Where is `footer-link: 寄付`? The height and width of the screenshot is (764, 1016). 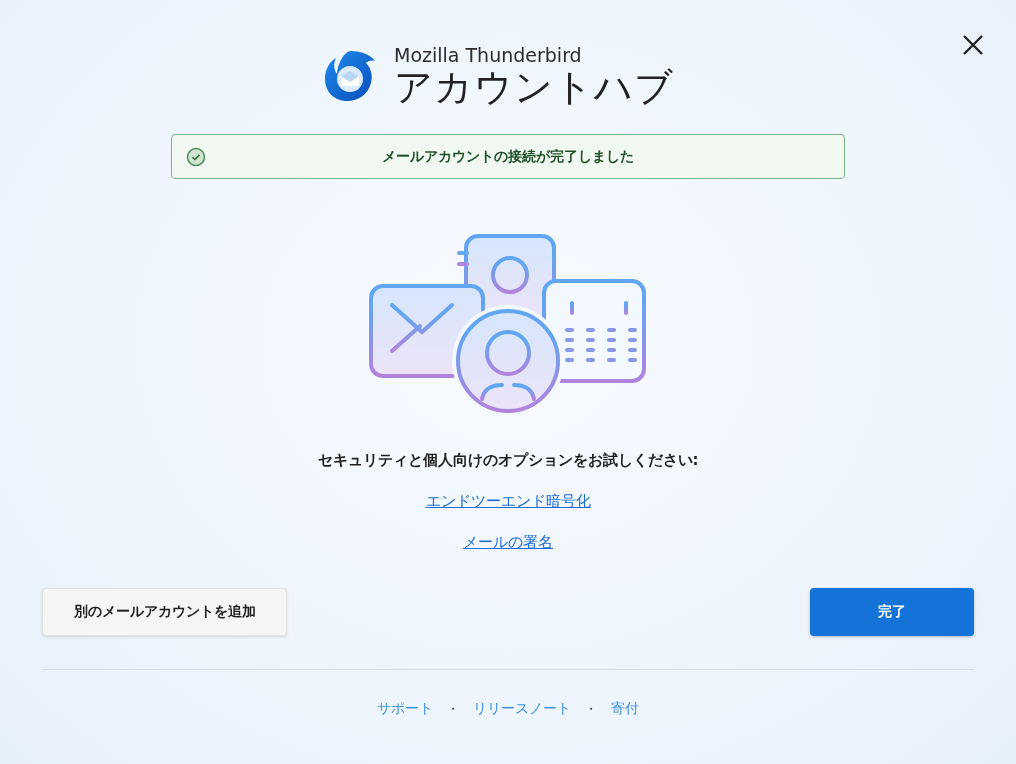
footer-link: 寄付 is located at coordinates (625, 709).